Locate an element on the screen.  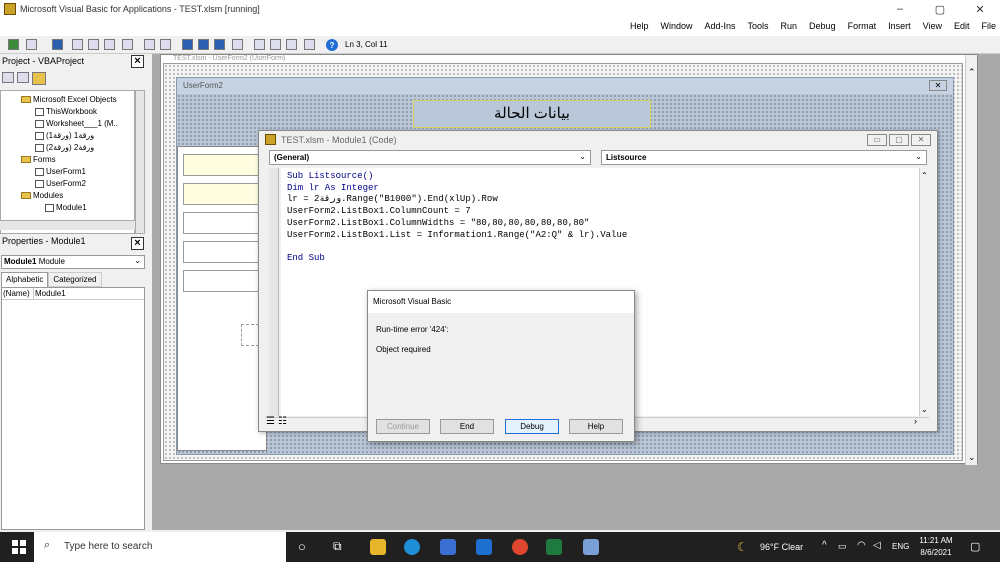
continue-button: Continue is located at coordinates (403, 426).